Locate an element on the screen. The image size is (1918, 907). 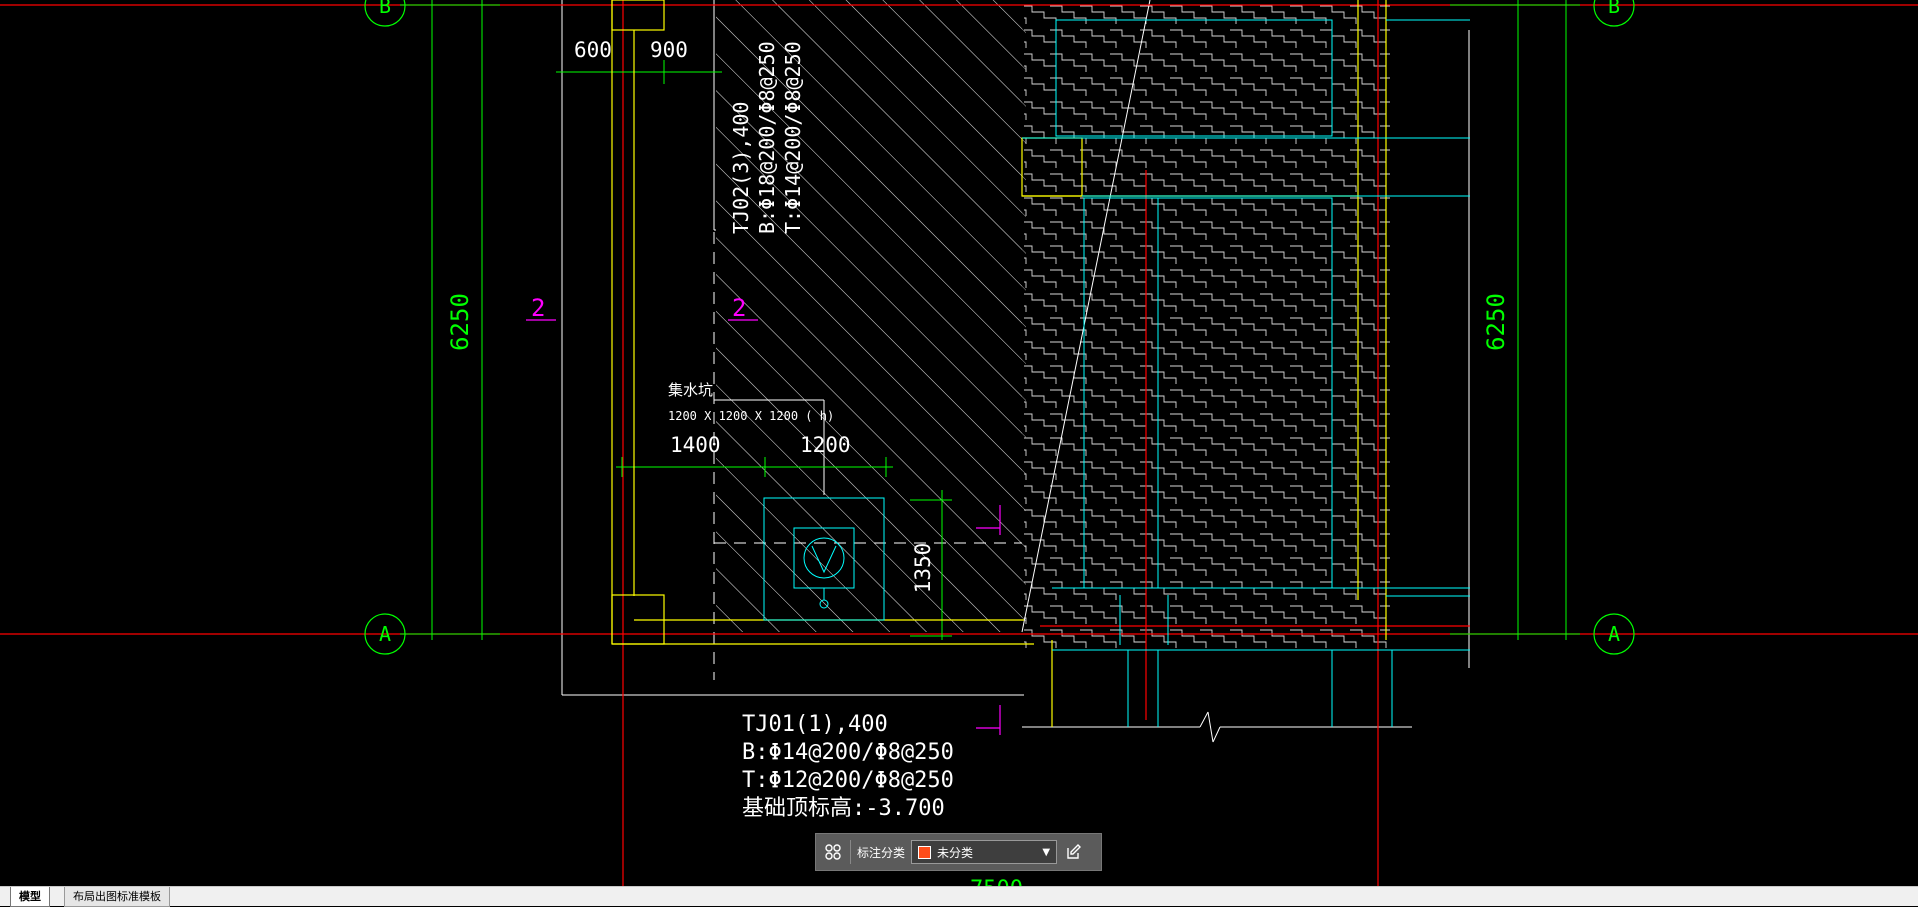
dim-1400: 1400 is located at coordinates (695, 445).